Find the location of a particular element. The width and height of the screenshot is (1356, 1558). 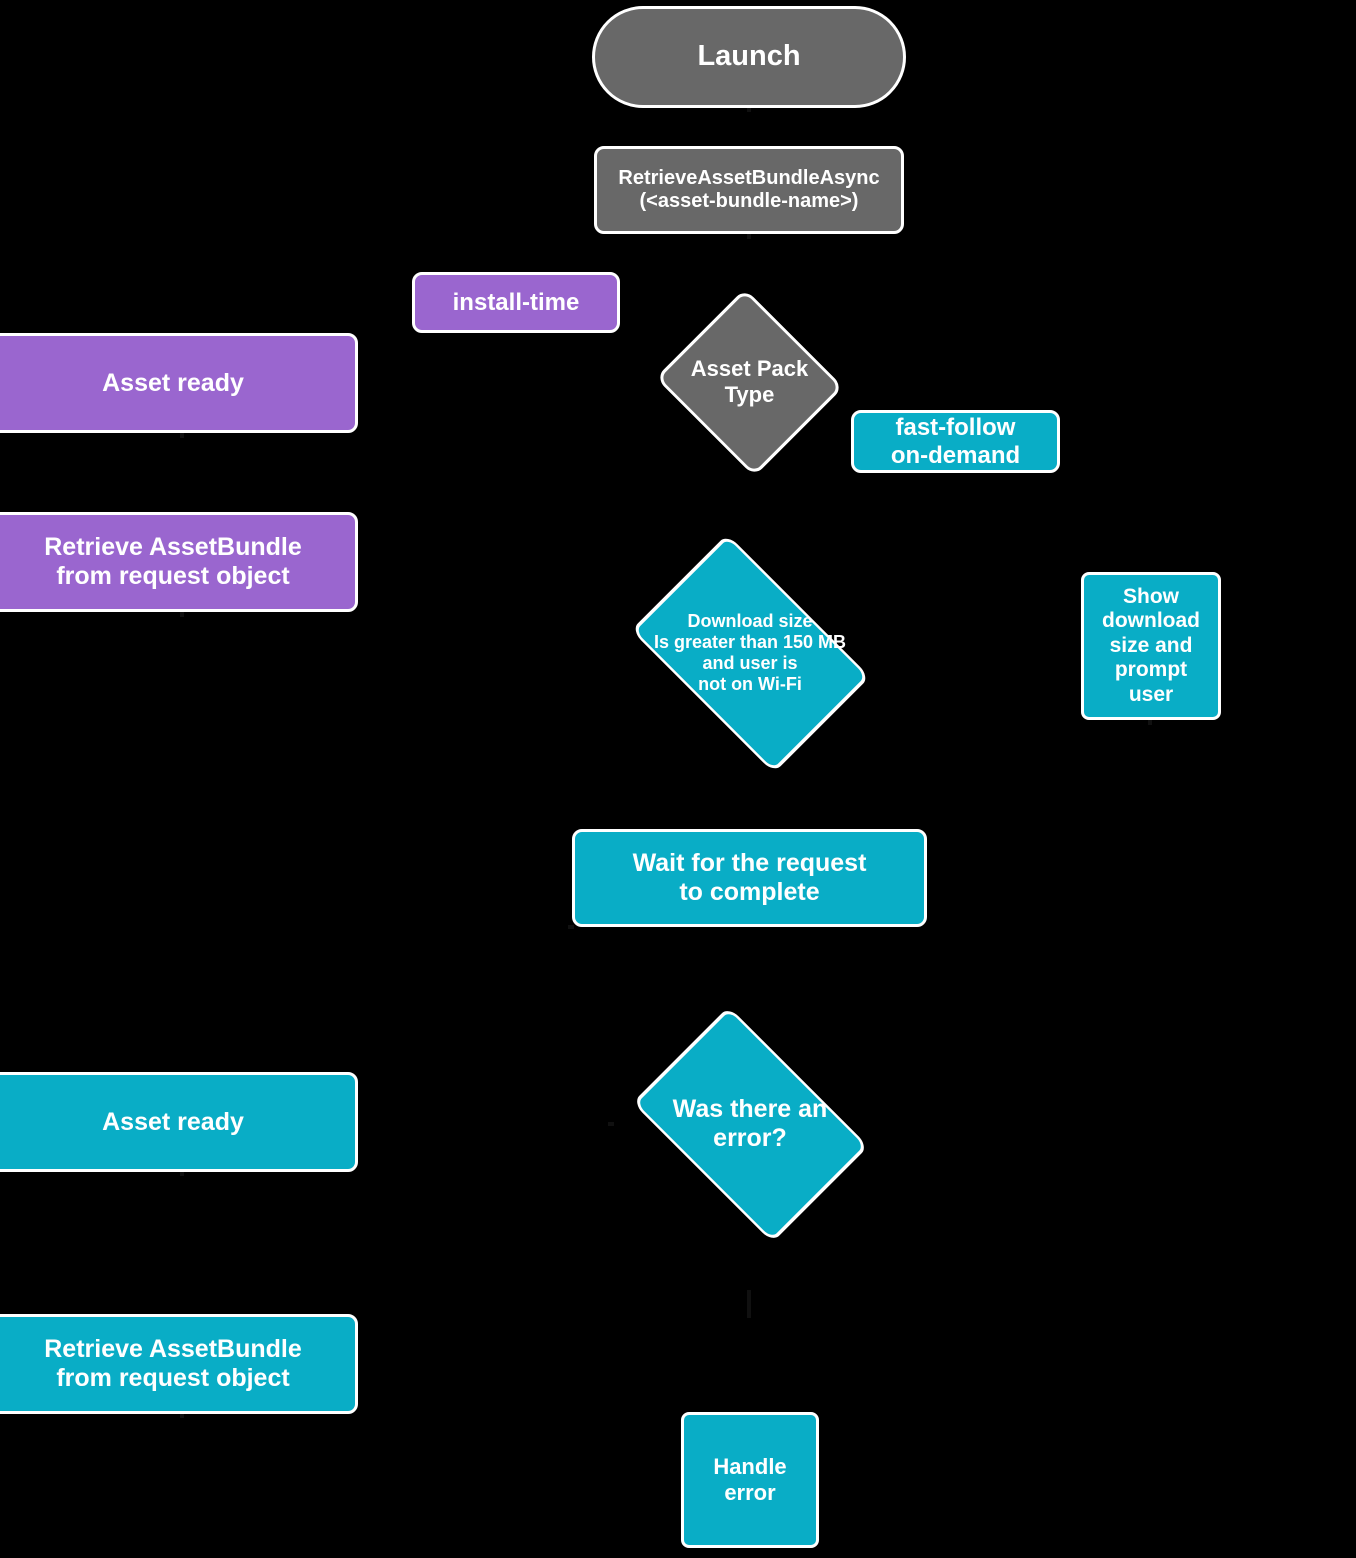

asset-pack-type-diamond-face is located at coordinates (749, 382).